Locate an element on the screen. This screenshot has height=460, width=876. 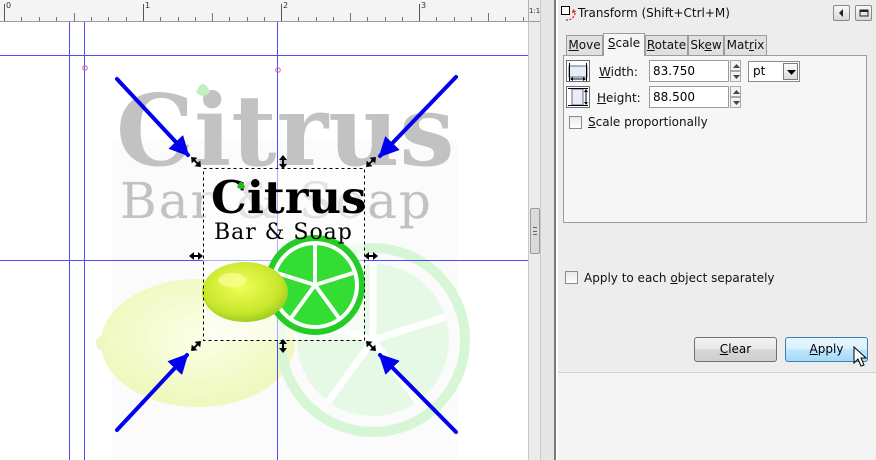
scrollbar-thumb is located at coordinates (535, 231).